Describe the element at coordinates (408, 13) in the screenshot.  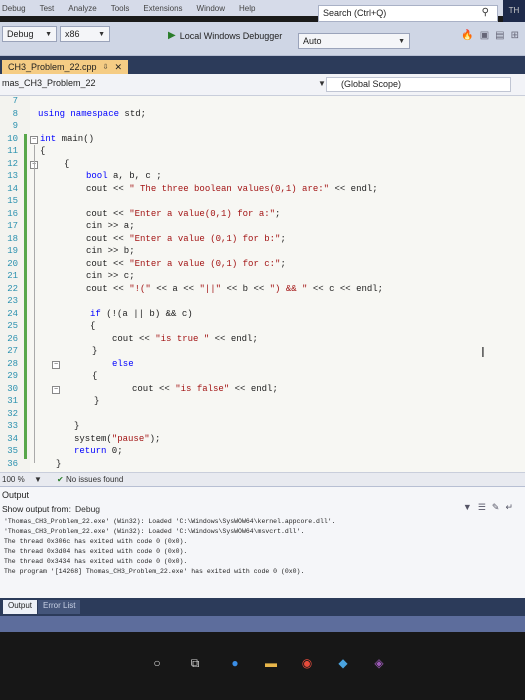
I see `search-input: Search (Ctrl+Q) ⚲` at that location.